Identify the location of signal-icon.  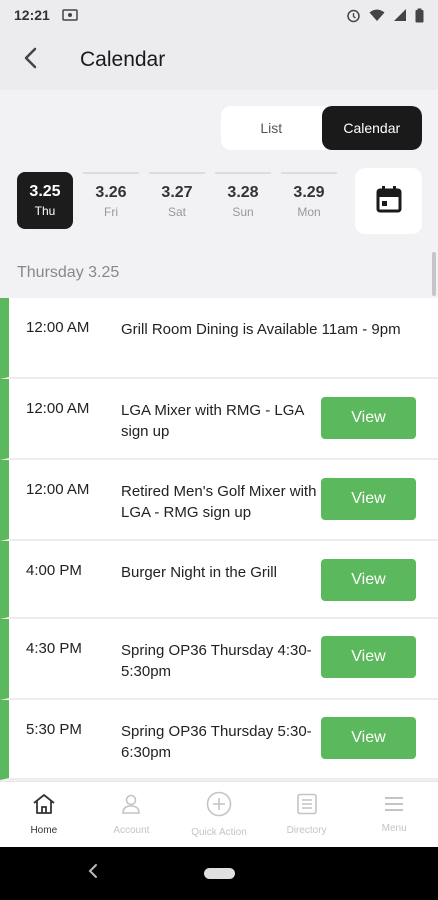
(400, 15).